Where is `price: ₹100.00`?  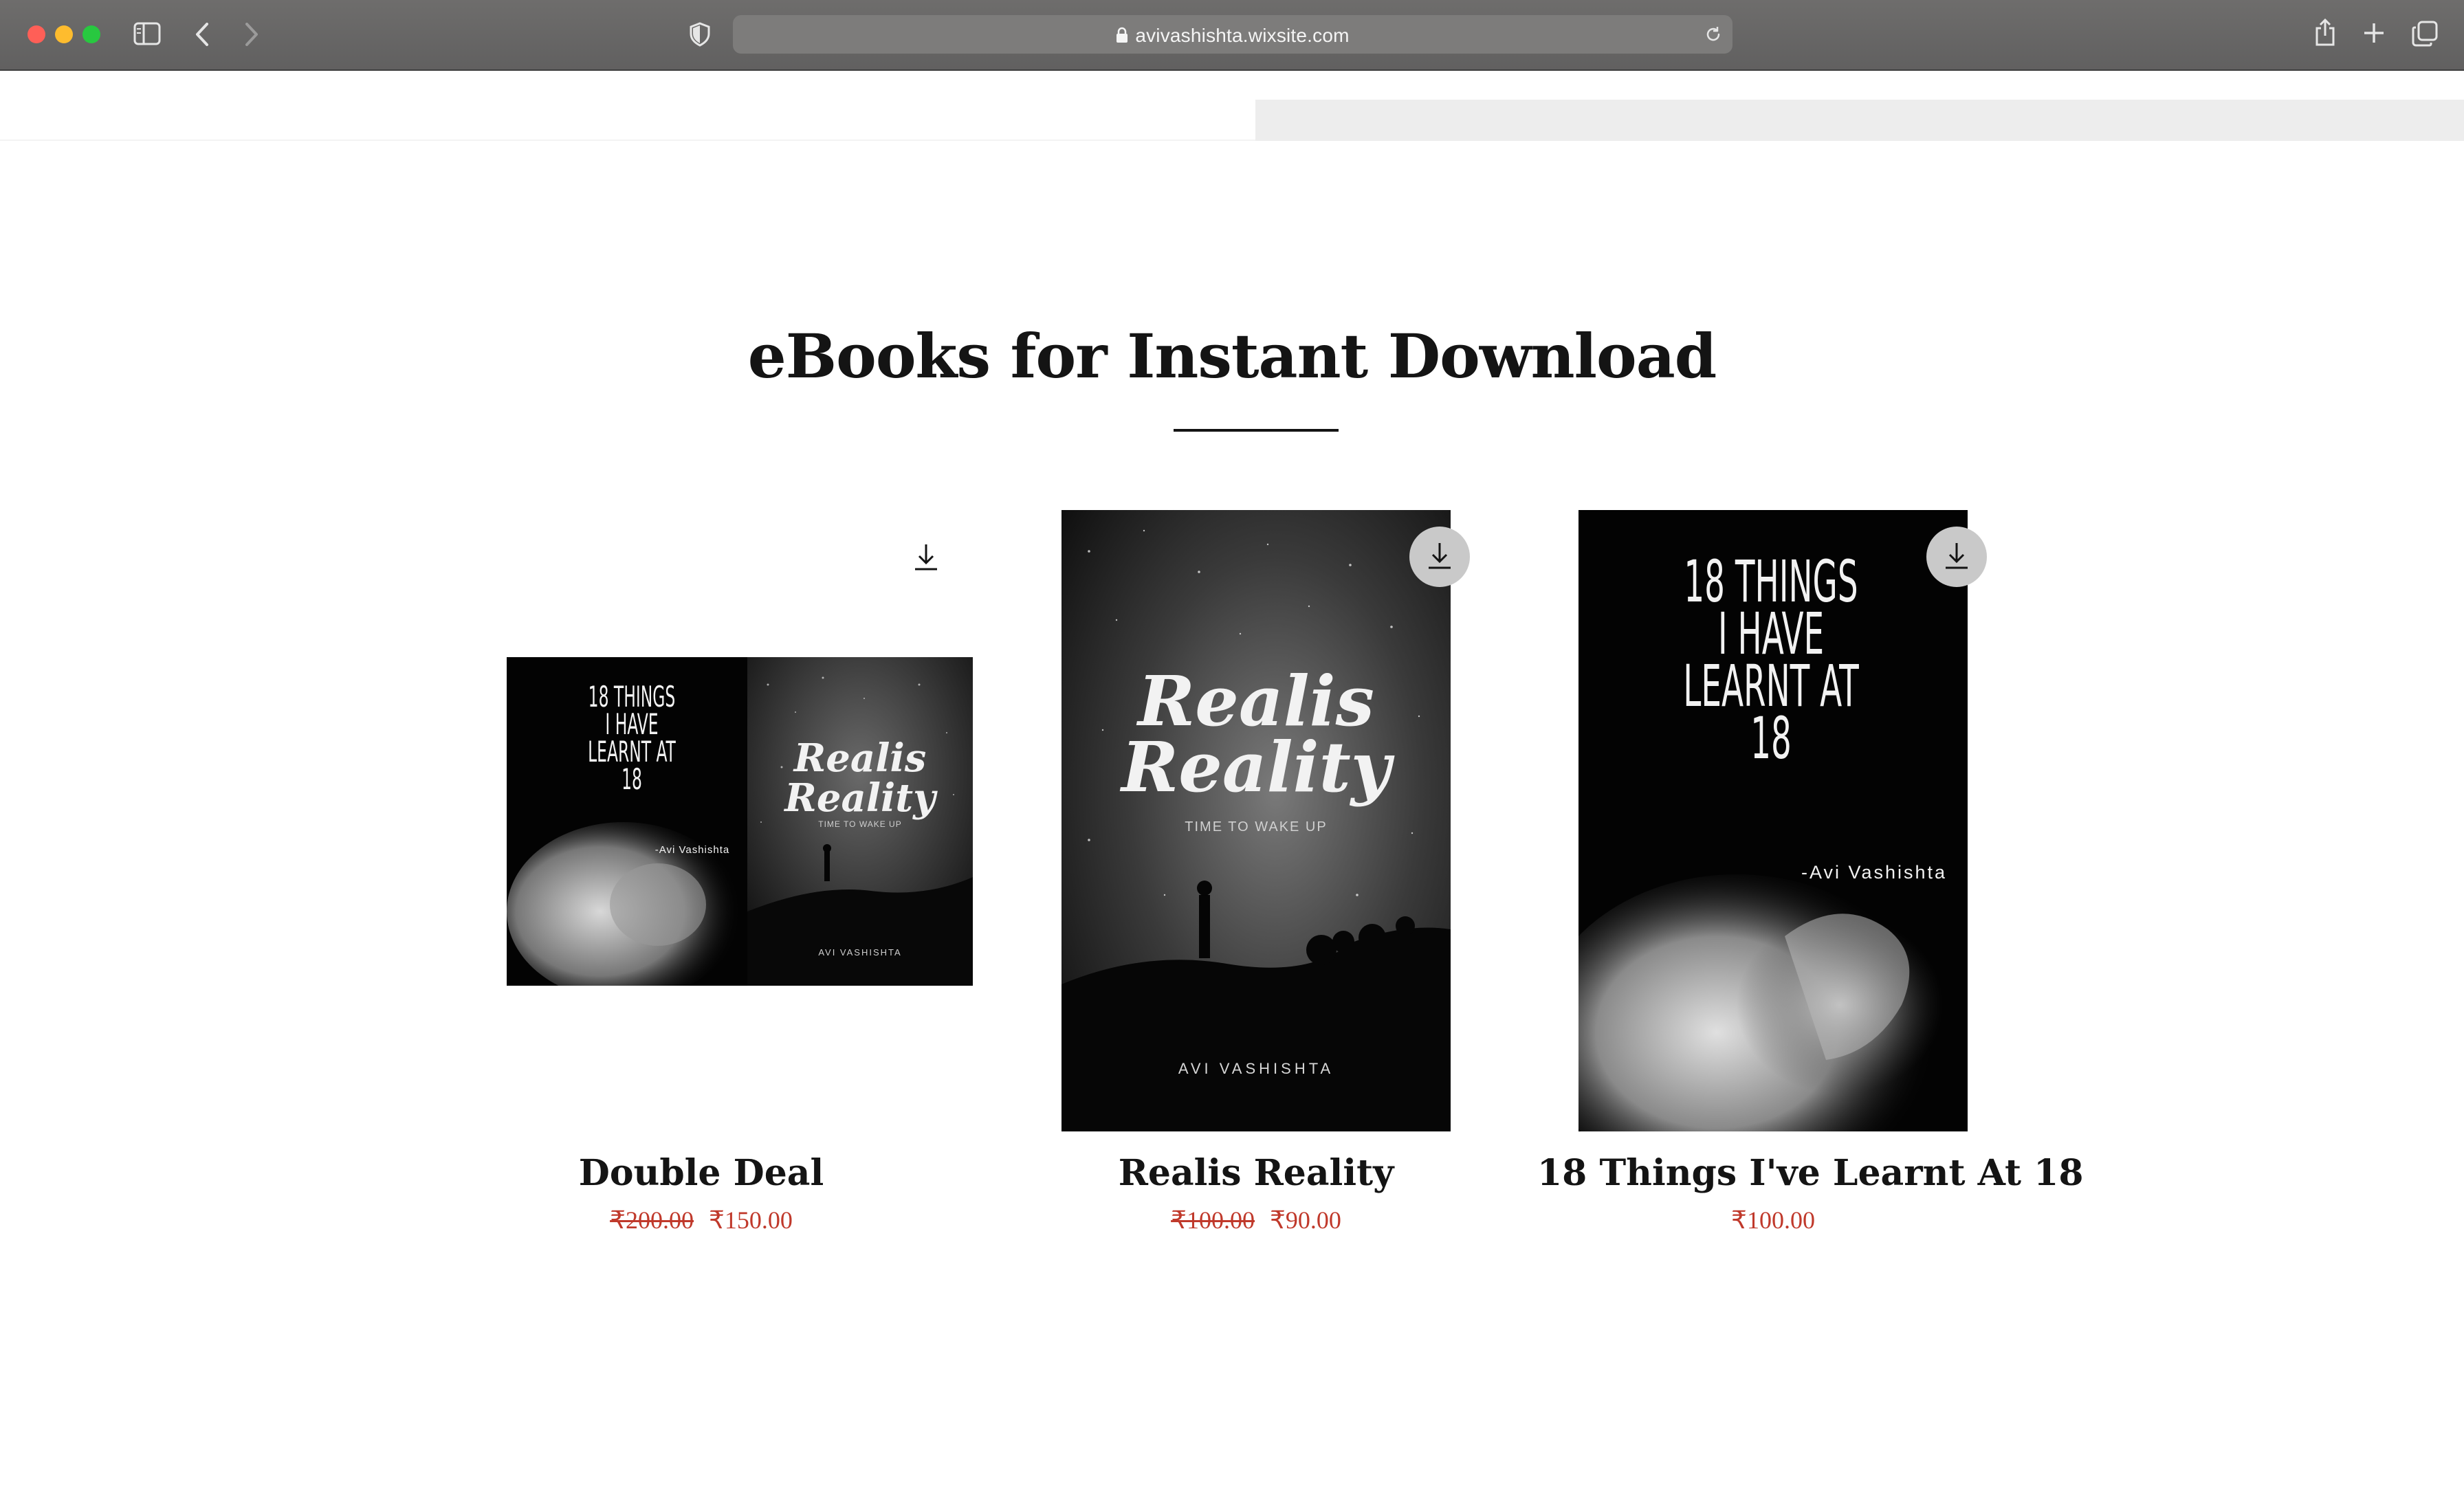
price: ₹100.00 is located at coordinates (1773, 1220).